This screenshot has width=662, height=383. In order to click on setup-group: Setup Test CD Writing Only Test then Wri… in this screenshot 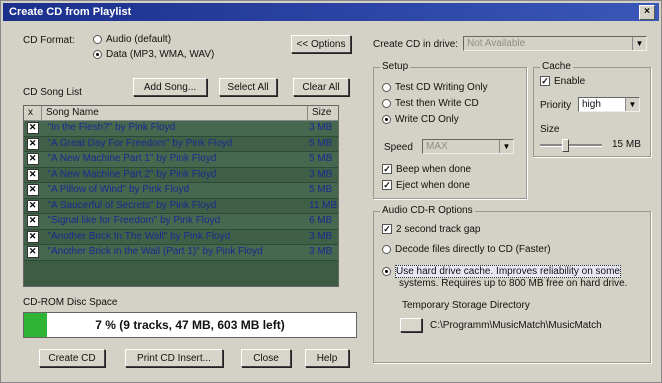, I will do `click(450, 130)`.